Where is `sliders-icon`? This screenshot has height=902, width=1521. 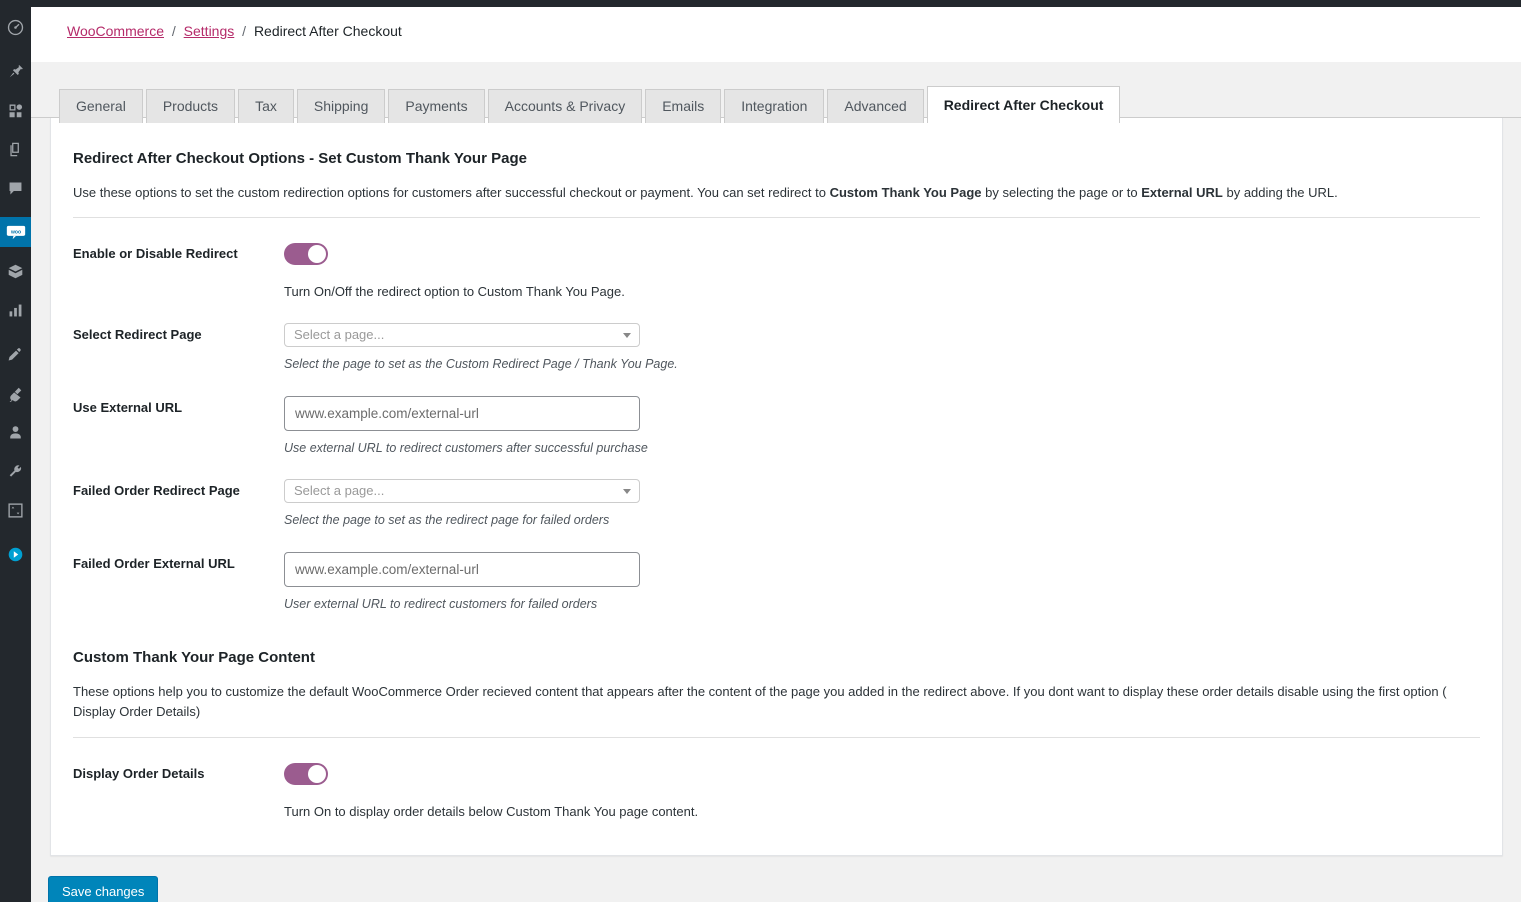
sliders-icon is located at coordinates (15, 510).